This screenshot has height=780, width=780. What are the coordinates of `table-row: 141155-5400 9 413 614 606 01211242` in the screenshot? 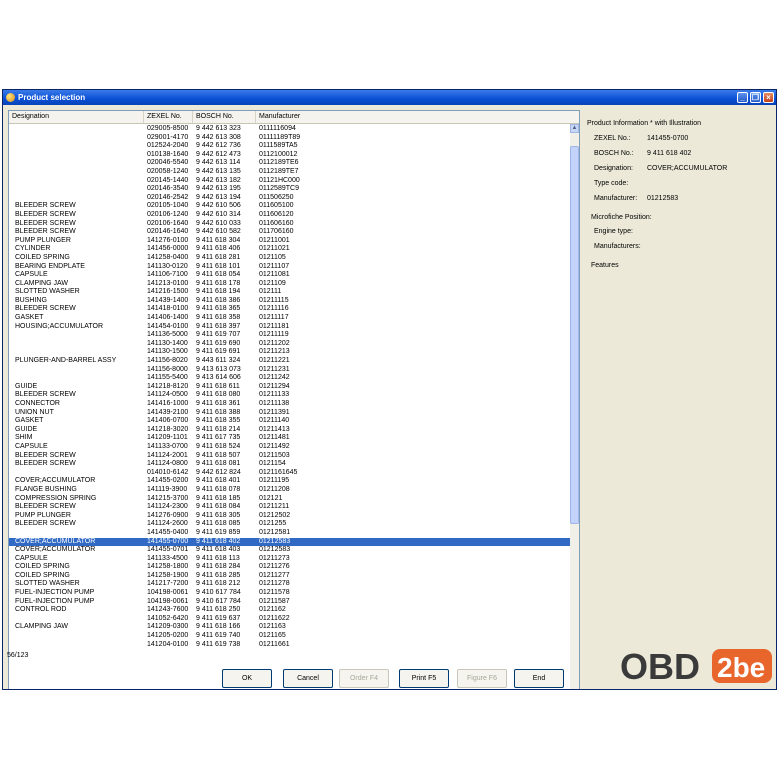 It's located at (290, 378).